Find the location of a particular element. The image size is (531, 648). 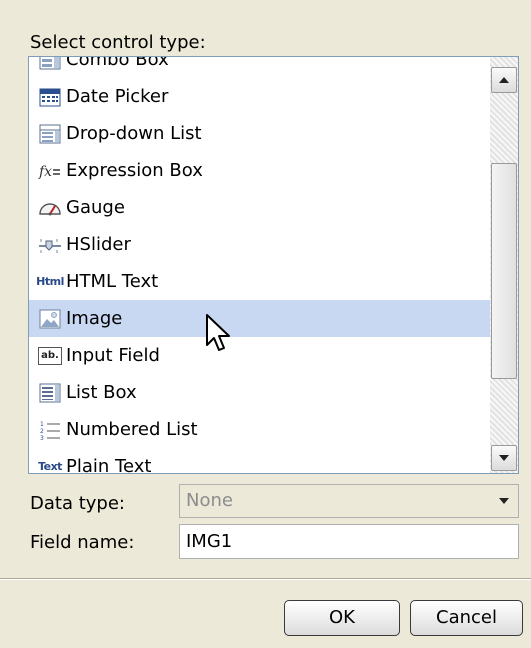

text-icon: Text is located at coordinates (50, 466).